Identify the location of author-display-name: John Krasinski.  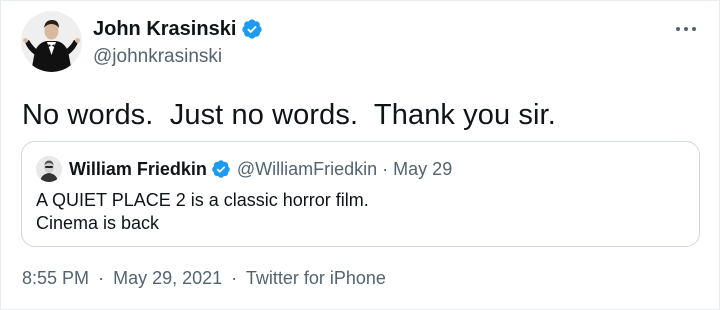
(164, 29).